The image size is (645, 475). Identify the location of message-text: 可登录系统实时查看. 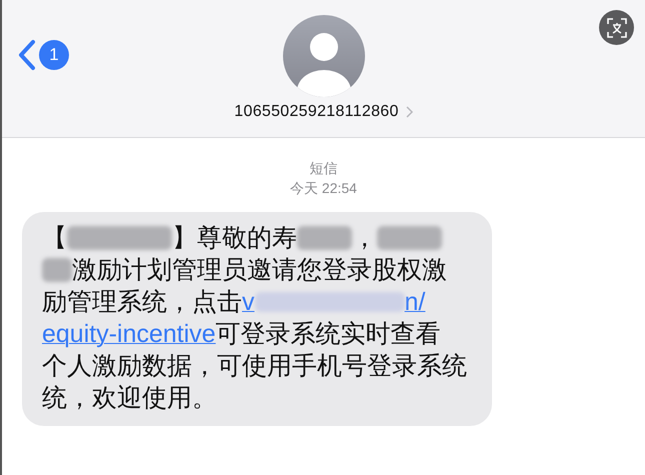
(328, 334).